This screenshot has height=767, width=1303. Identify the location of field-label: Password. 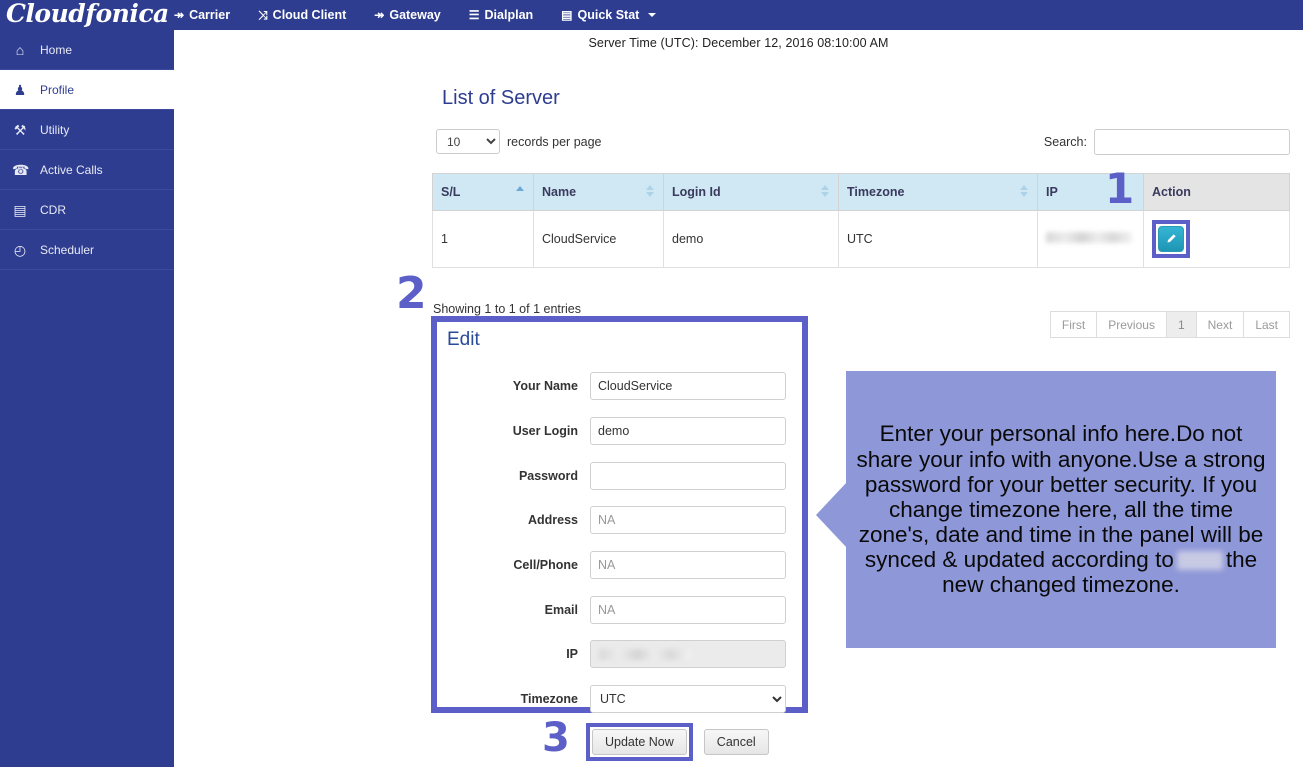
(548, 476).